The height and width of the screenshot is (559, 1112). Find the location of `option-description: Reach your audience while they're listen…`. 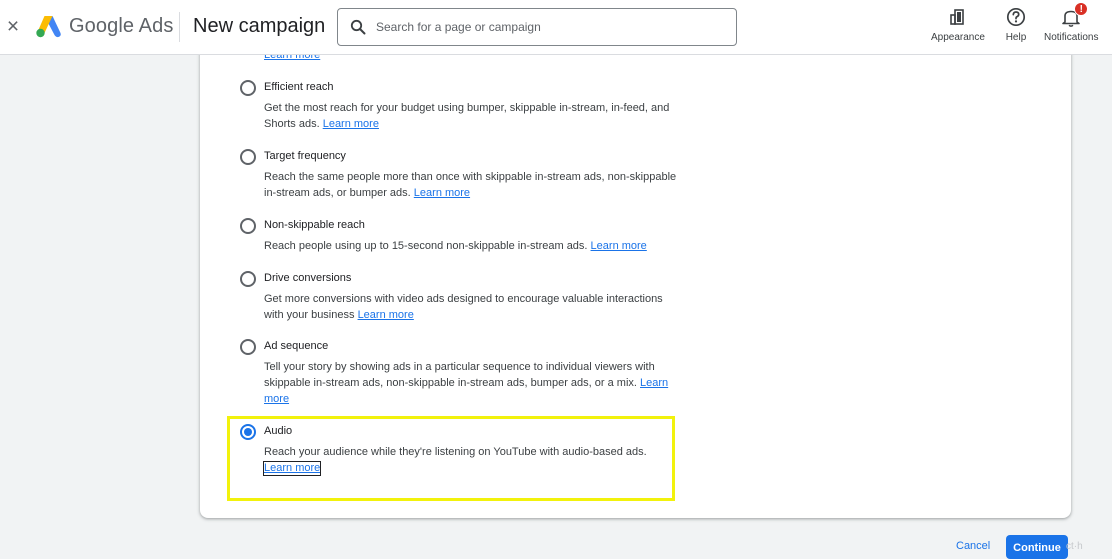

option-description: Reach your audience while they're listen… is located at coordinates (471, 460).